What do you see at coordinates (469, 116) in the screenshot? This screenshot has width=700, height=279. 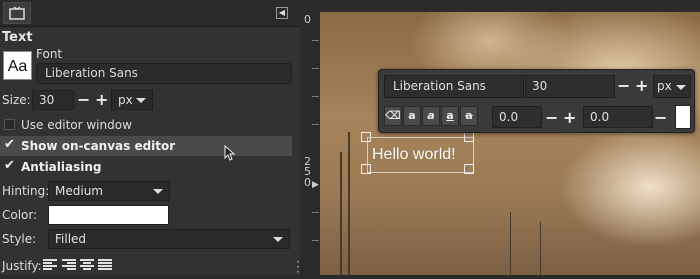 I see `strikethrough-icon: a` at bounding box center [469, 116].